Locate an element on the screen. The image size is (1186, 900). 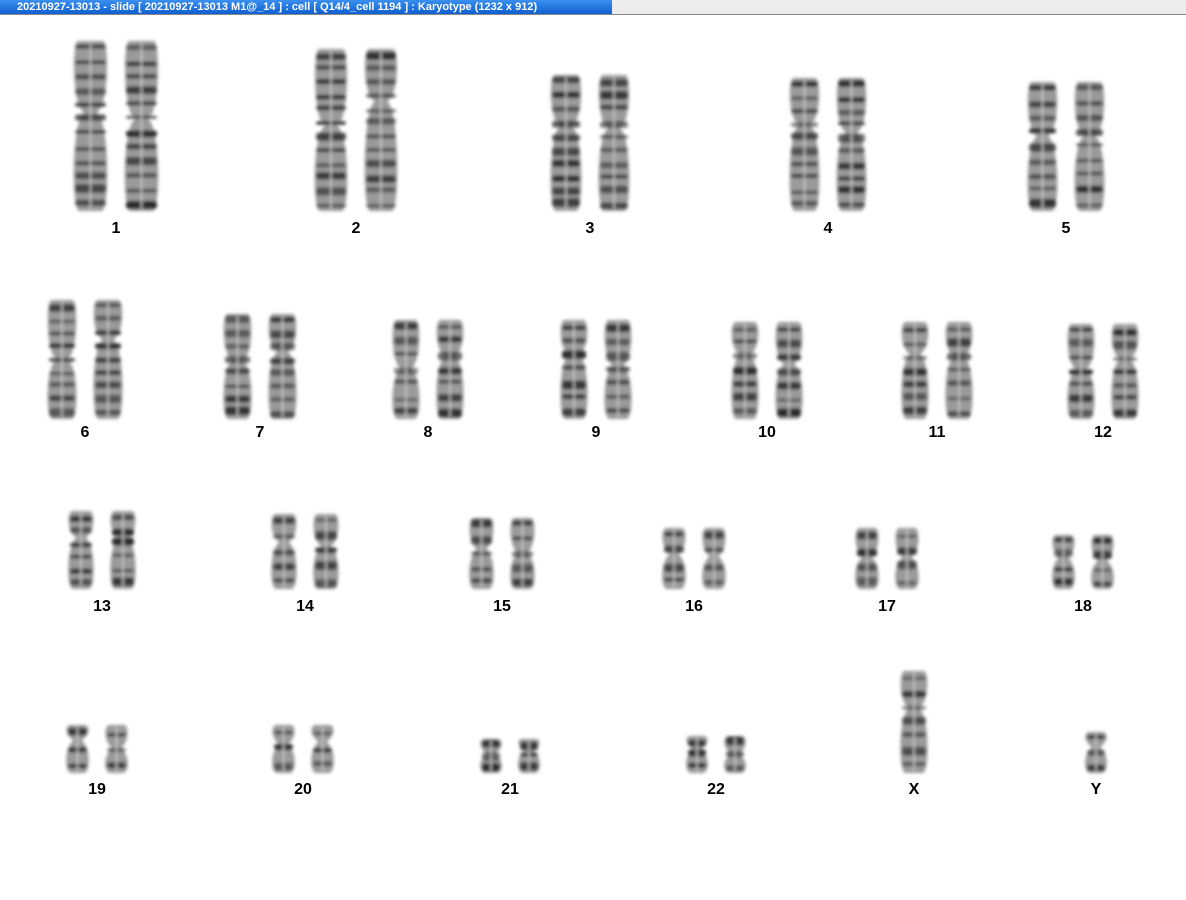
chromosome-label-17: 17 is located at coordinates (887, 606).